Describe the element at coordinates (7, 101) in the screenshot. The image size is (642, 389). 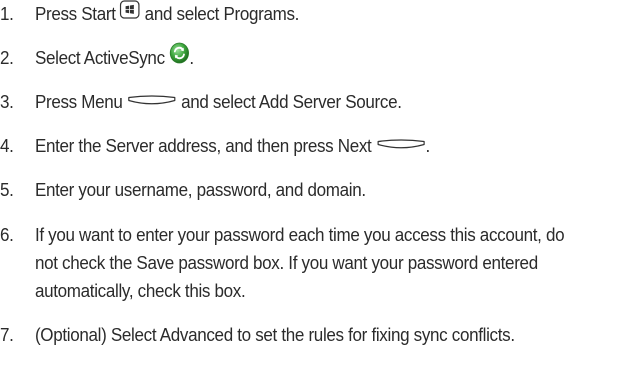
I see `step-number: 3.` at that location.